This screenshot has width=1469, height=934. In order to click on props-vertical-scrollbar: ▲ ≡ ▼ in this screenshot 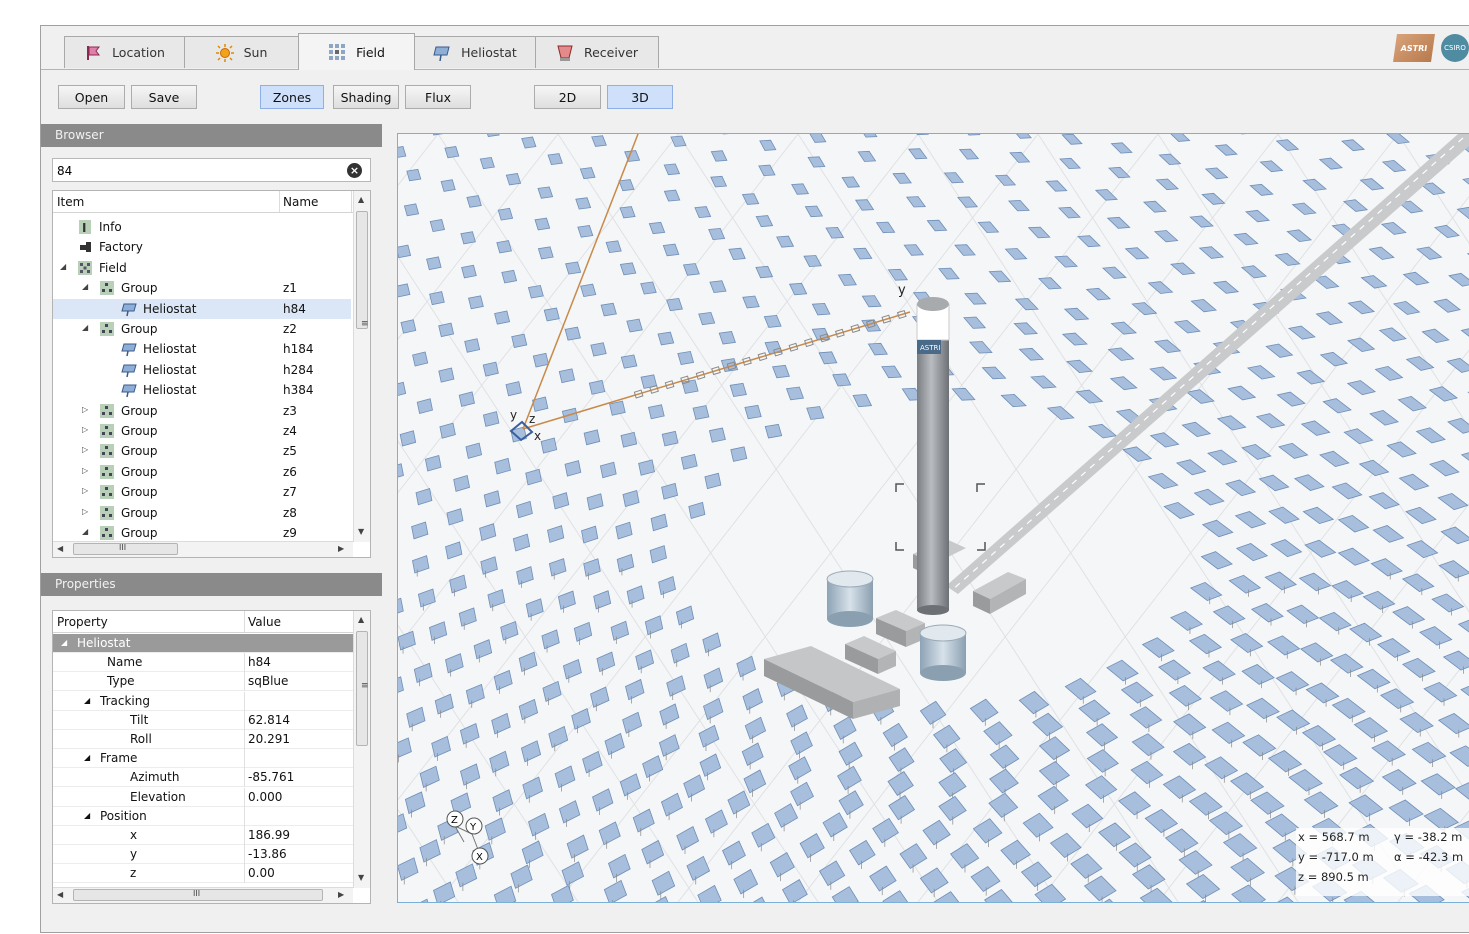, I will do `click(361, 749)`.